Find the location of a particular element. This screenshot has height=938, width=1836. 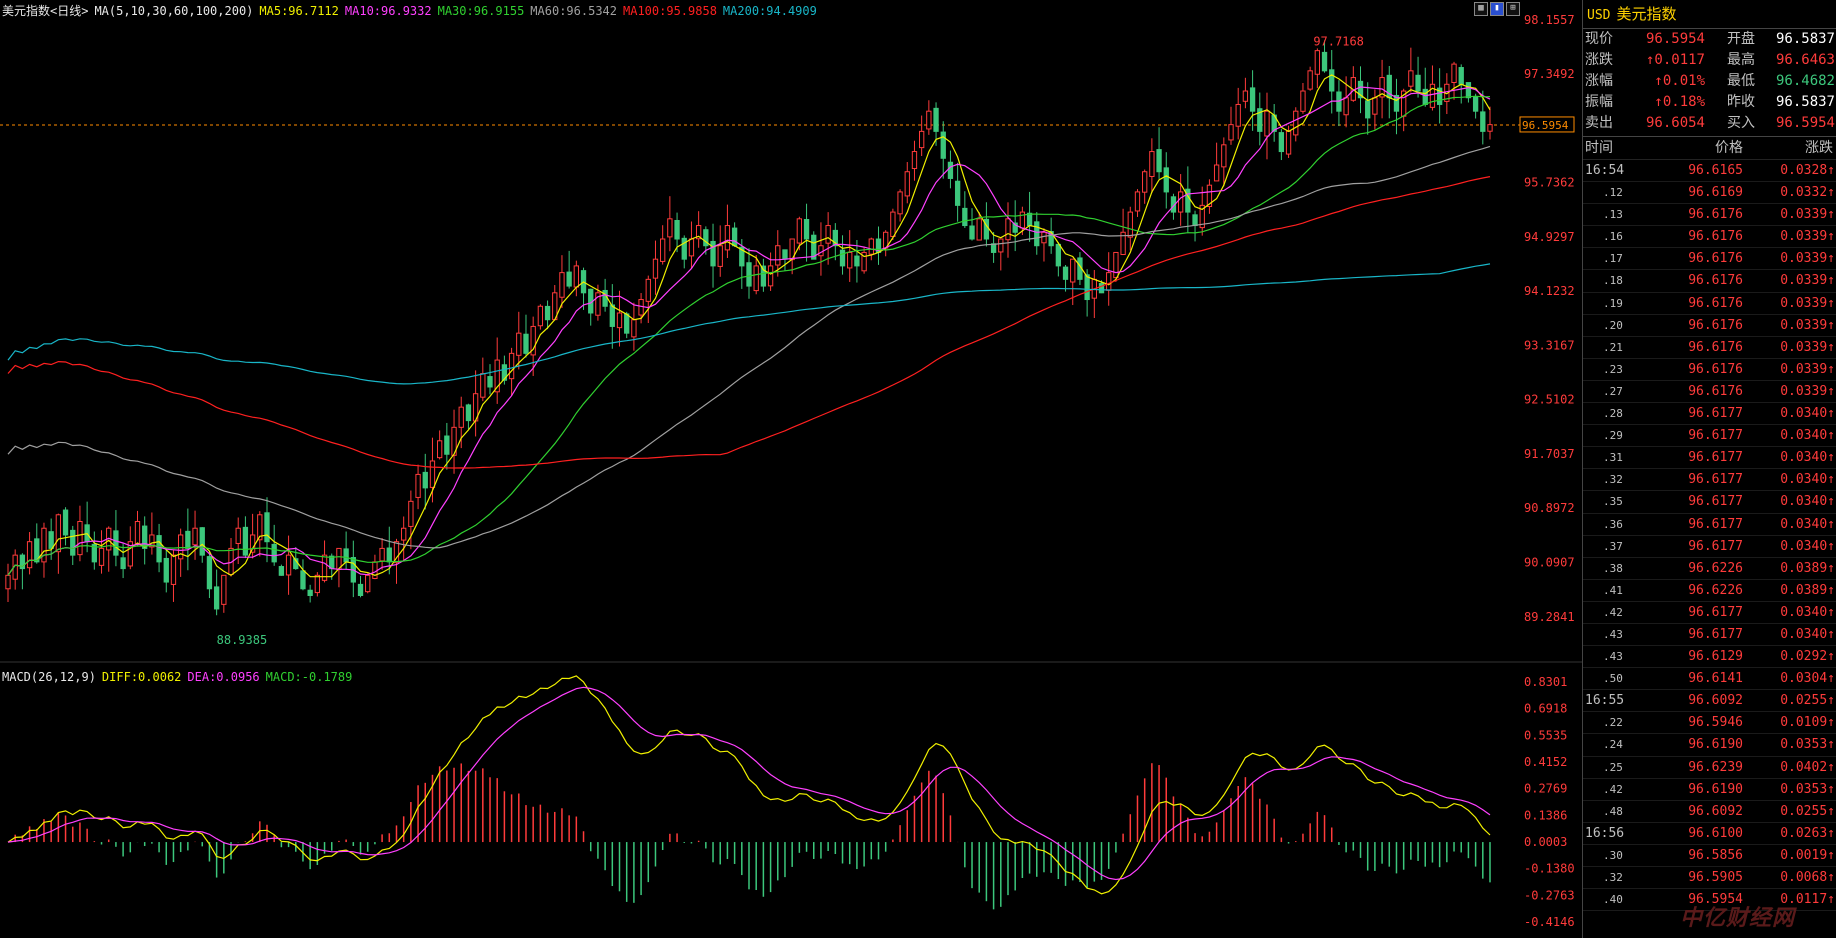

quote-value: 96.4682 is located at coordinates (1805, 81).